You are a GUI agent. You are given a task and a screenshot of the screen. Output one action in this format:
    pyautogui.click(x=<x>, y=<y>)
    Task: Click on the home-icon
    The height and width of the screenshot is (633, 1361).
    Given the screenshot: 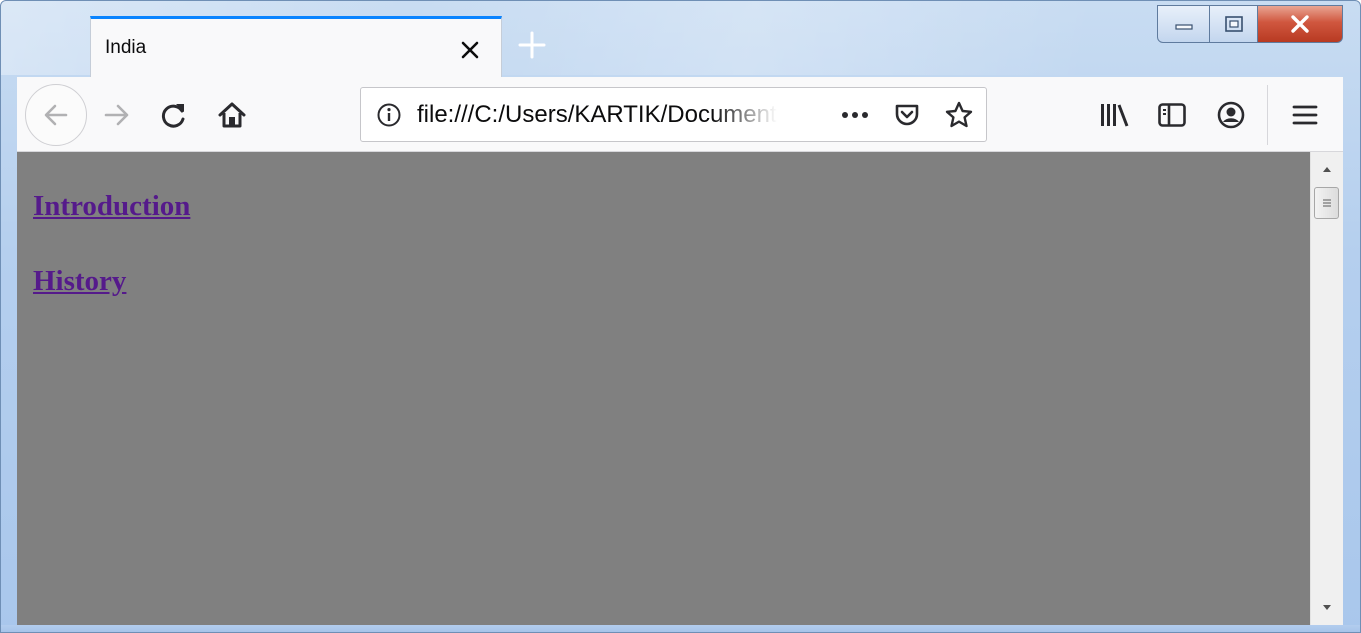 What is the action you would take?
    pyautogui.click(x=232, y=115)
    